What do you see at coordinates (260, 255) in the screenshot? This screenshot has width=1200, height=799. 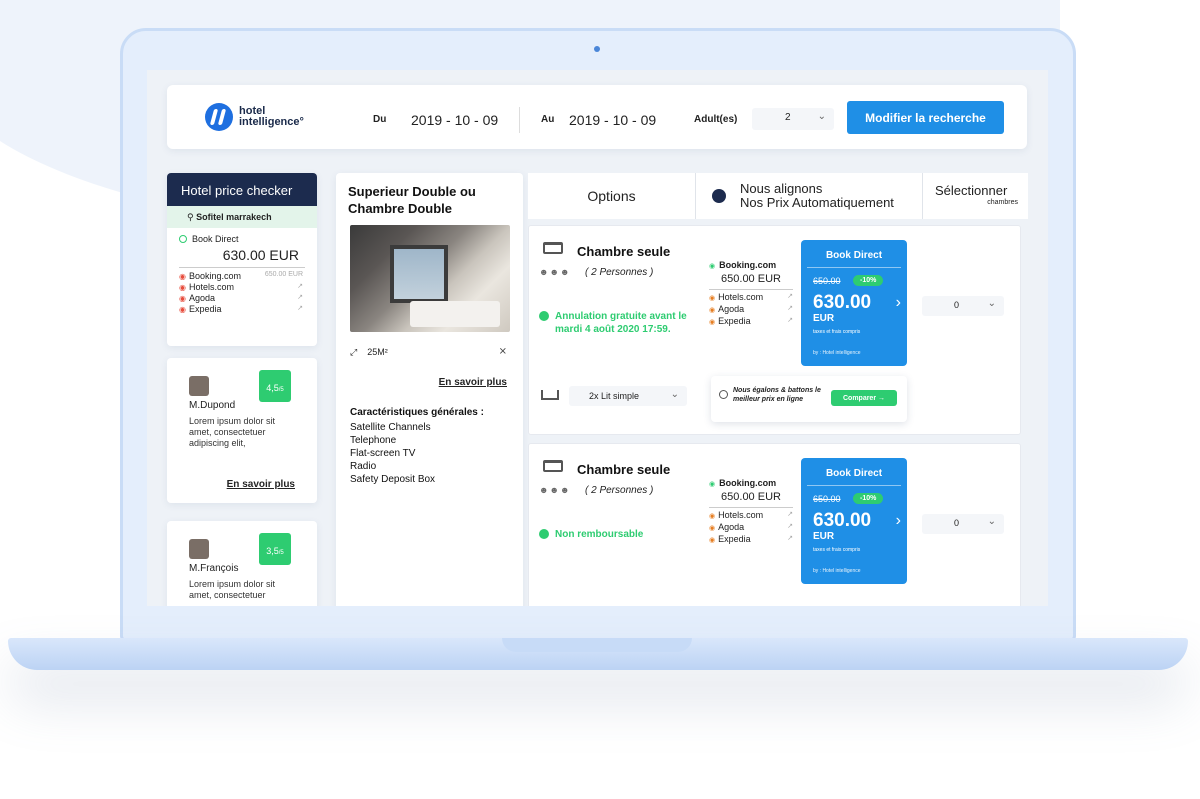 I see `checker-price: 630.00 EUR` at bounding box center [260, 255].